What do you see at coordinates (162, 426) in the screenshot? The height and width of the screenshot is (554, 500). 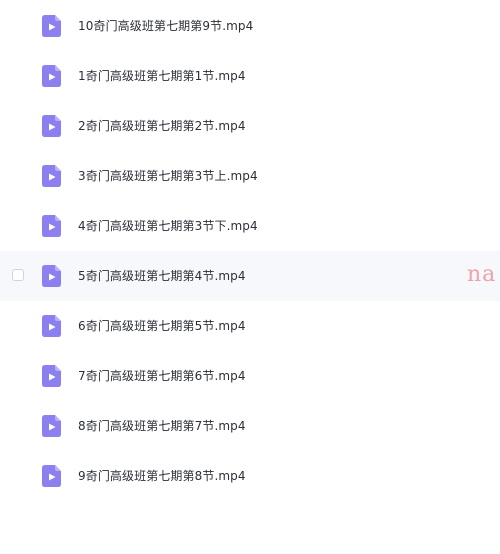 I see `file-name: 8奇门高级班第七期第7节.mp4` at bounding box center [162, 426].